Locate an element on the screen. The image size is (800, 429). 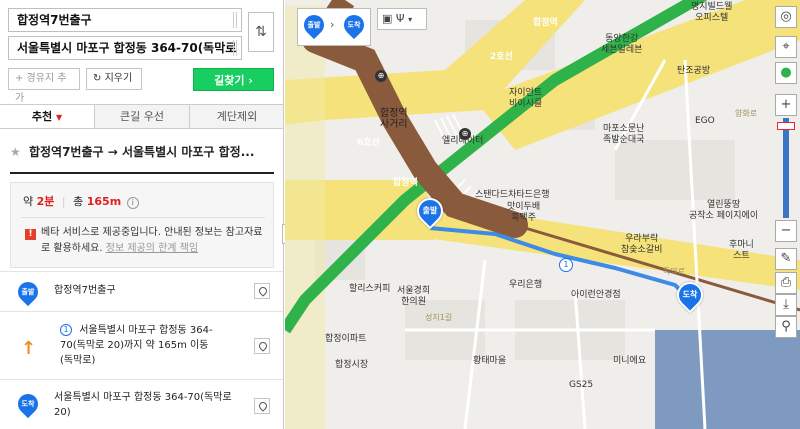
warning-icon: ! is located at coordinates (30, 234).